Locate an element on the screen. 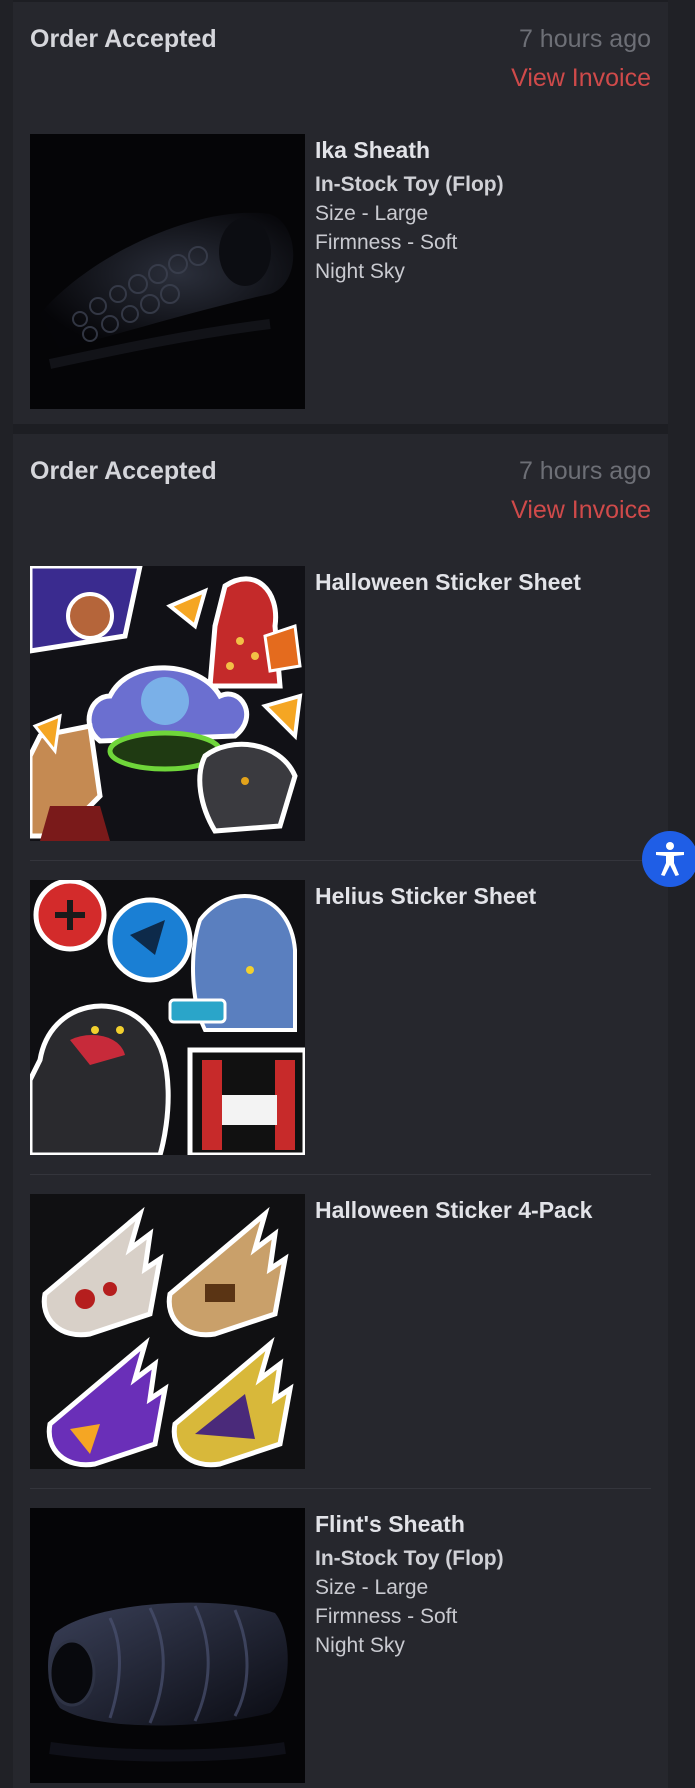 The height and width of the screenshot is (1788, 695). order-item: Helius Sticker Sheet is located at coordinates (340, 1018).